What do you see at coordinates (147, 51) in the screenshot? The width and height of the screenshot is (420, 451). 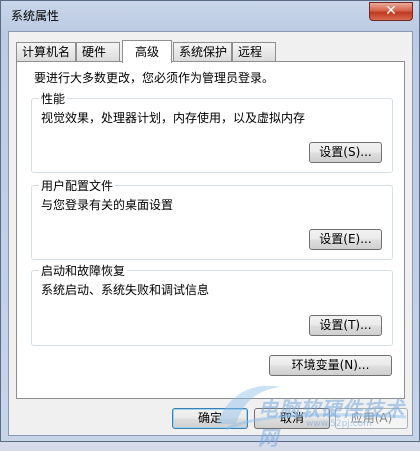 I see `tab-advanced: 高级` at bounding box center [147, 51].